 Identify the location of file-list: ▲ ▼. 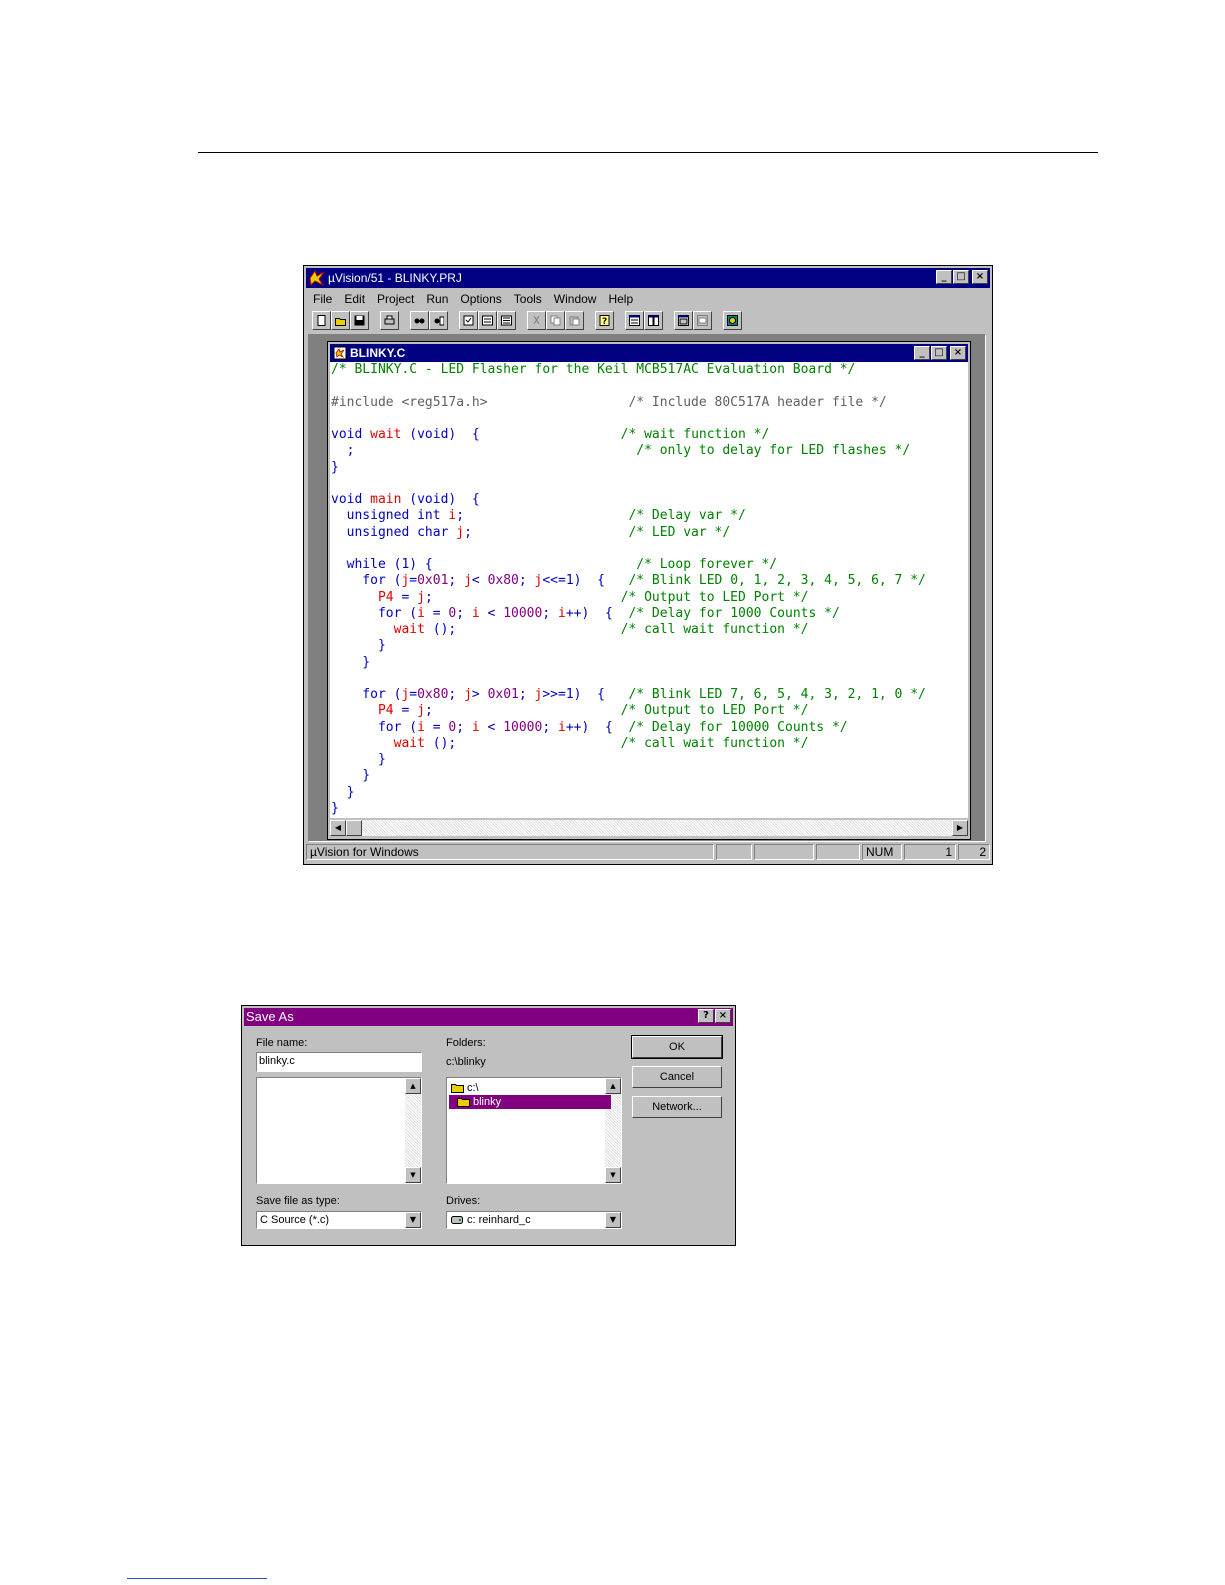
(339, 1130).